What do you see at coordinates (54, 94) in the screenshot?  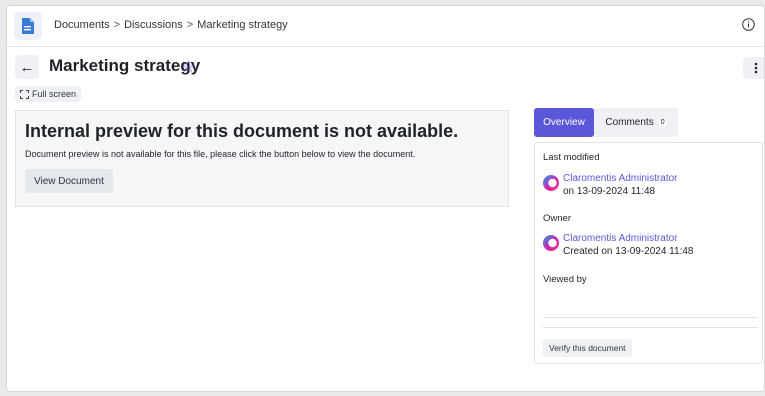 I see `fullscreen-label: Full screen` at bounding box center [54, 94].